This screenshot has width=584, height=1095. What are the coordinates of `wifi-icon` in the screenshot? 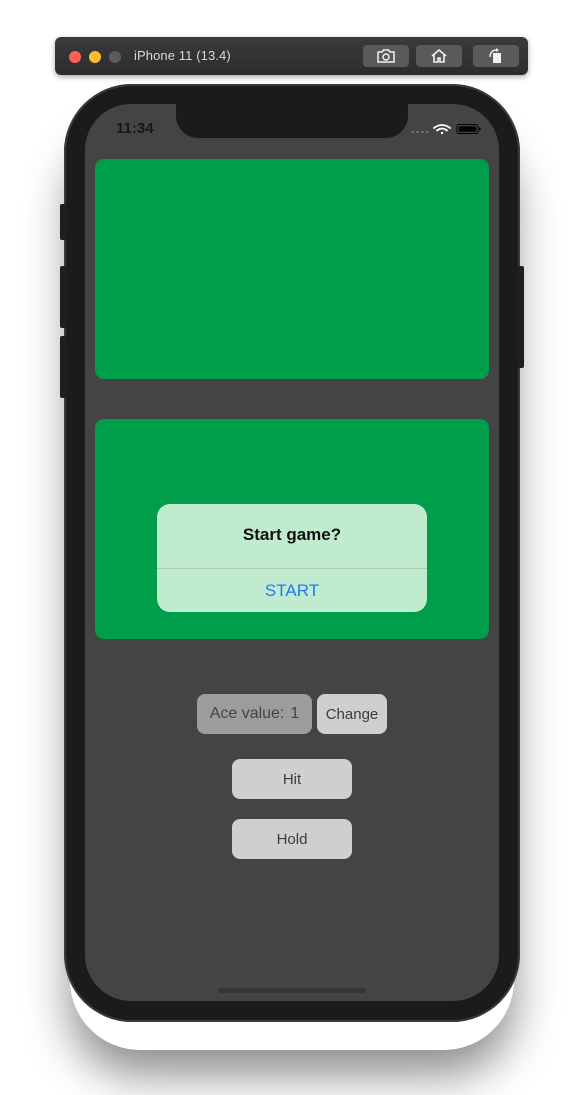 It's located at (442, 129).